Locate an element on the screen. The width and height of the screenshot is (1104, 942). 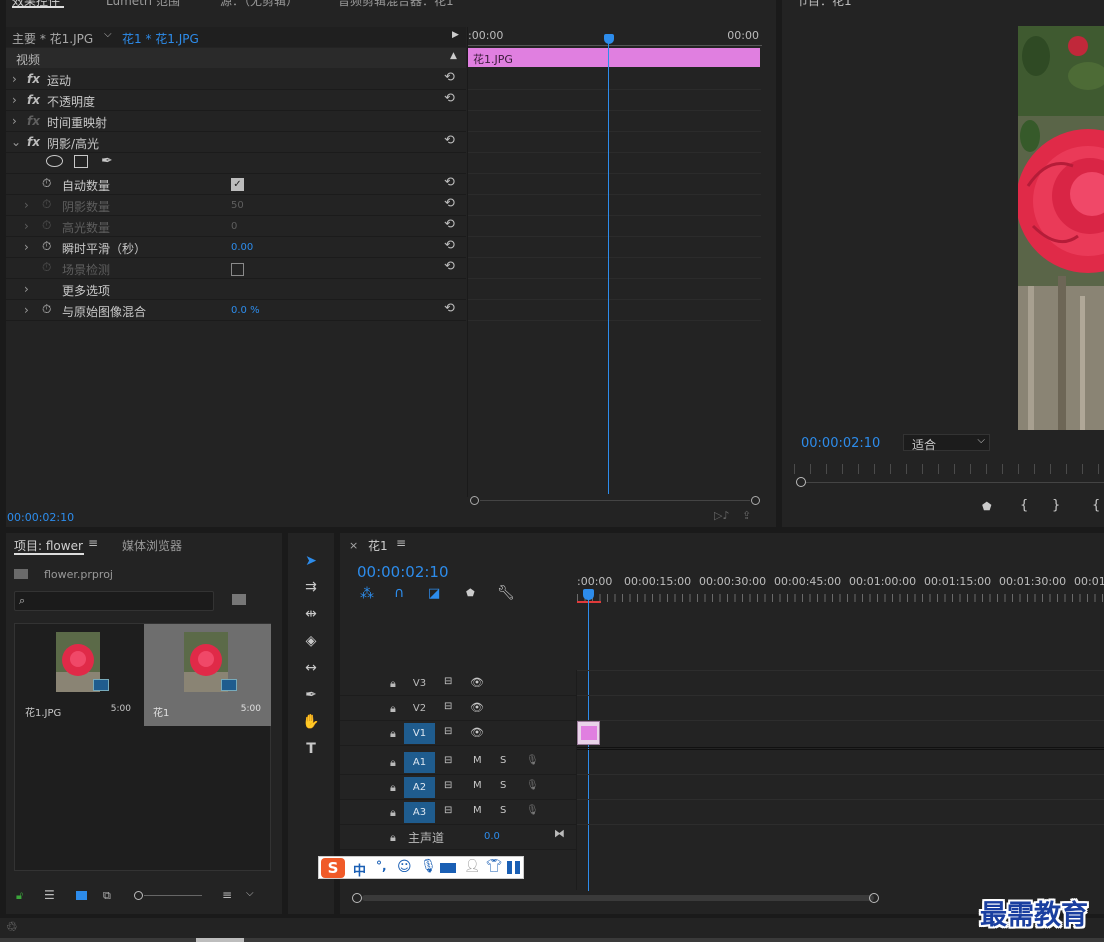
project-item-selected: 花1 5:00 is located at coordinates (207, 675).